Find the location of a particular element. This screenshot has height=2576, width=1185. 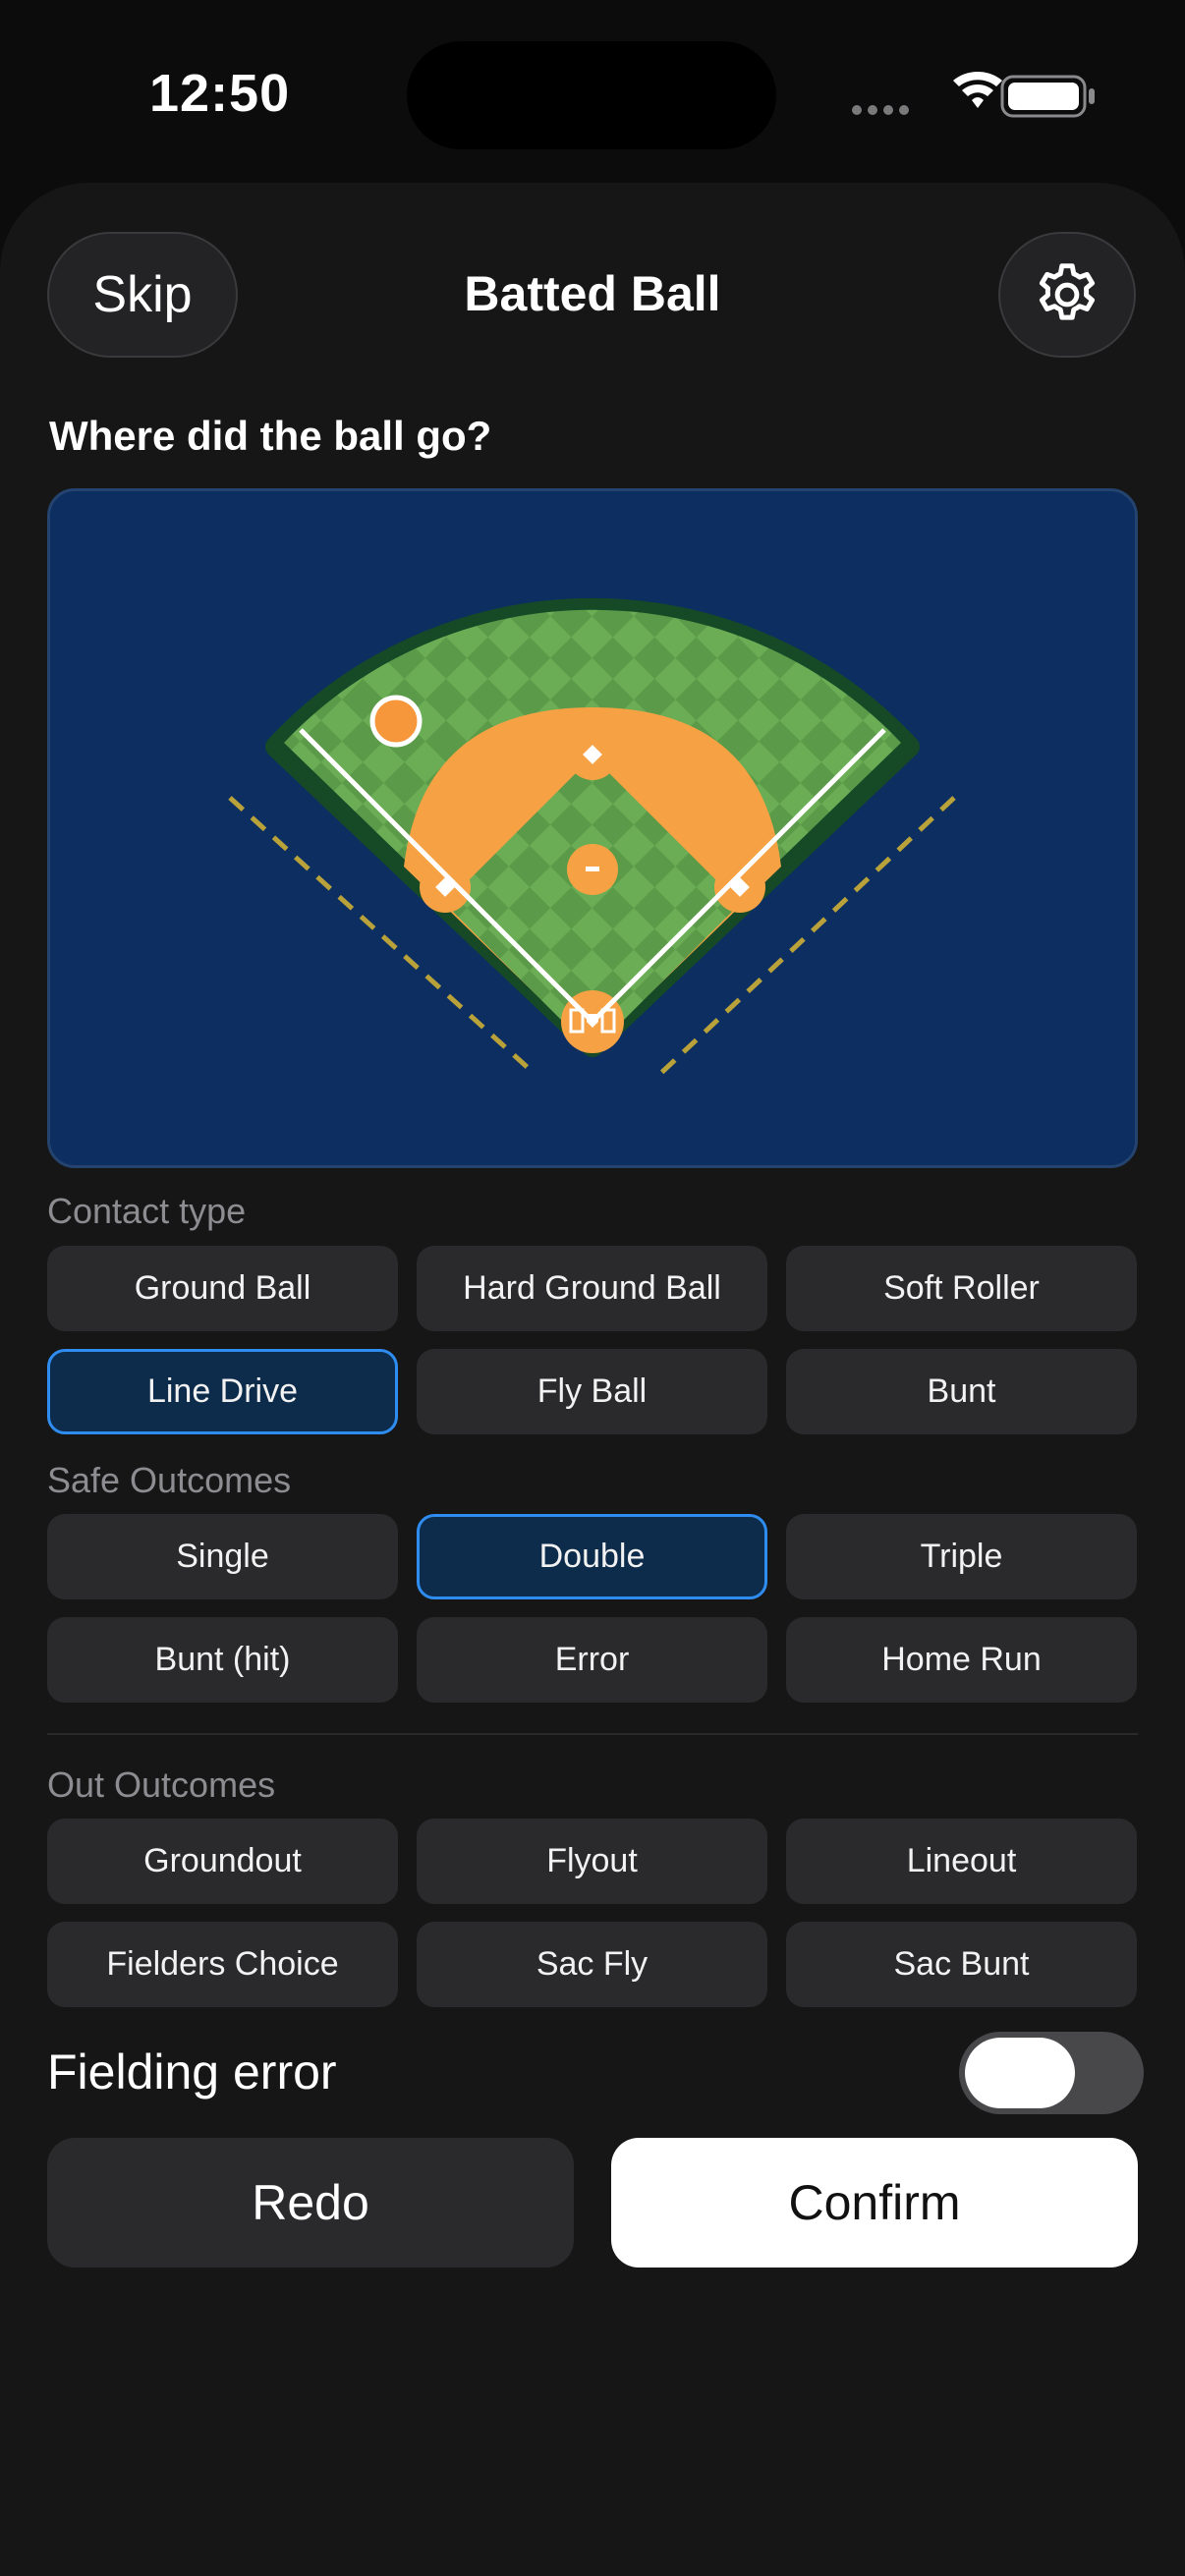

settings-button is located at coordinates (1067, 295).